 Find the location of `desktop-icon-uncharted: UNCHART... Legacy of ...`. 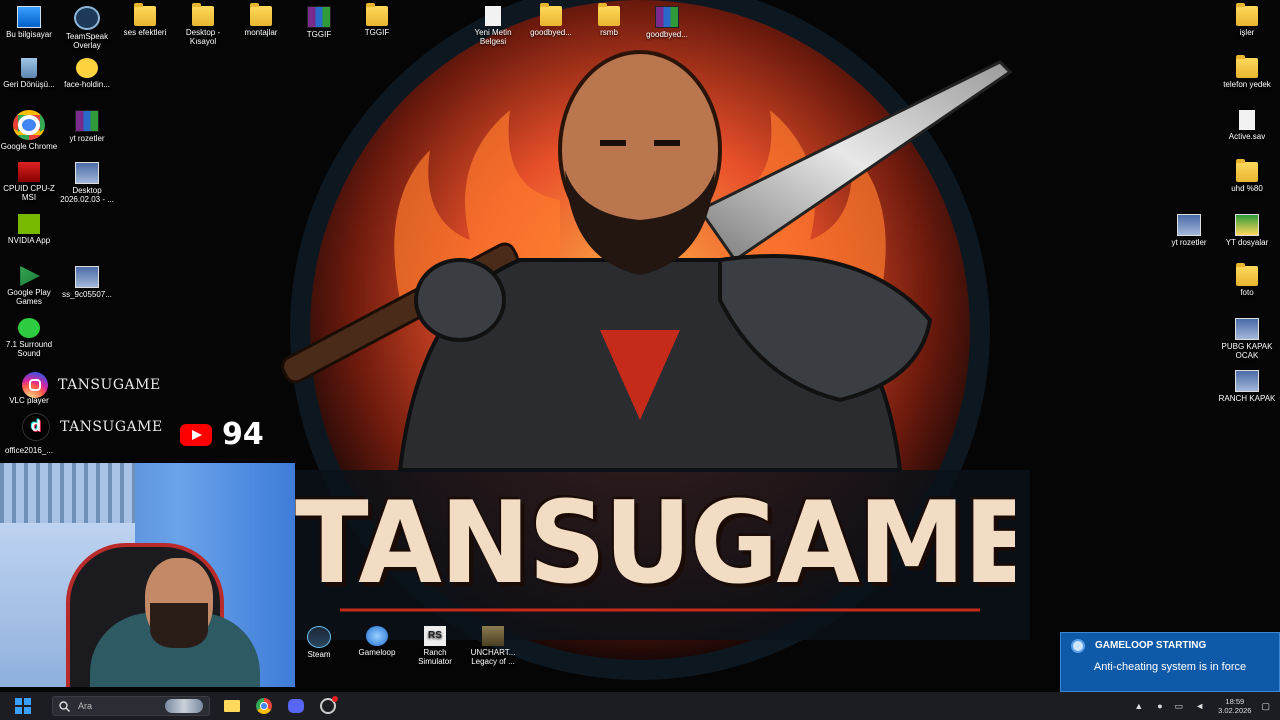

desktop-icon-uncharted: UNCHART... Legacy of ... is located at coordinates (493, 646).